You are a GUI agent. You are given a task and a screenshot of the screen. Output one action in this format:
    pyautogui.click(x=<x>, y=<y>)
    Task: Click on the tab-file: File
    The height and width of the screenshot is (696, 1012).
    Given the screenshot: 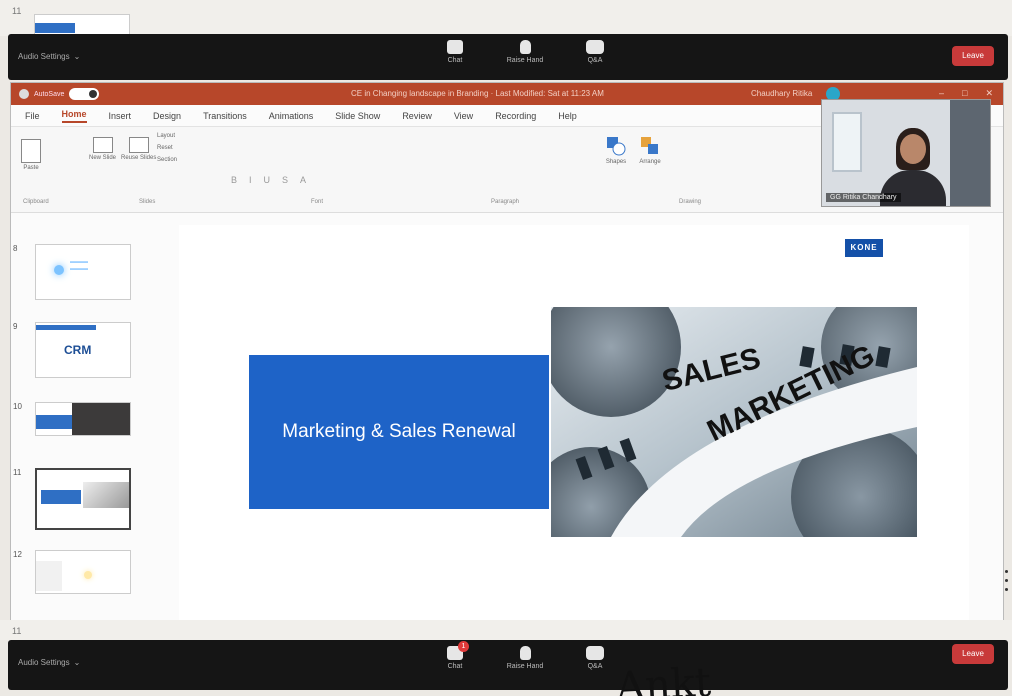 What is the action you would take?
    pyautogui.click(x=32, y=116)
    